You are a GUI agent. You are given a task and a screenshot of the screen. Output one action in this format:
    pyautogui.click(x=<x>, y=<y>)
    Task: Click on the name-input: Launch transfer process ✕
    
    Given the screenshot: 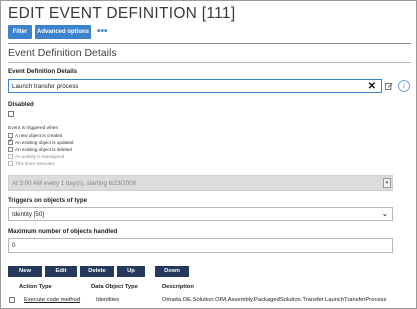 What is the action you would take?
    pyautogui.click(x=195, y=86)
    